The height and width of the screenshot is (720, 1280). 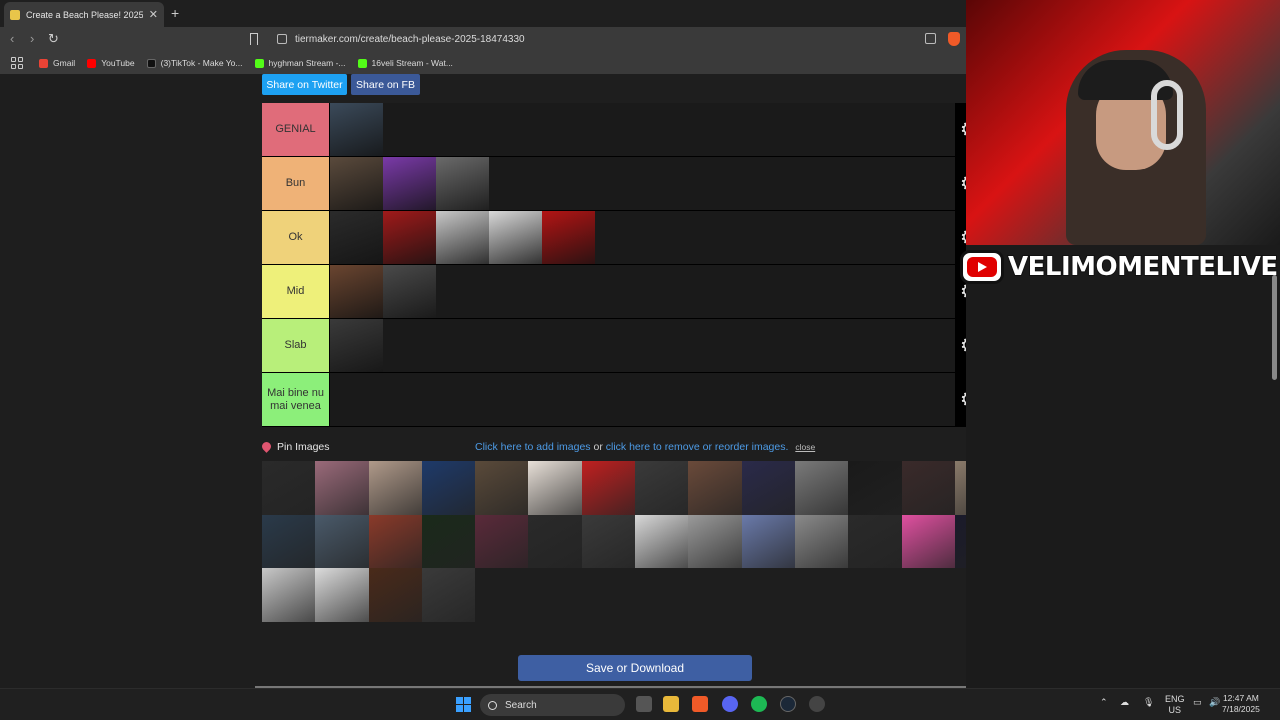 I want to click on add-images-link: Click here to add images, so click(x=533, y=447).